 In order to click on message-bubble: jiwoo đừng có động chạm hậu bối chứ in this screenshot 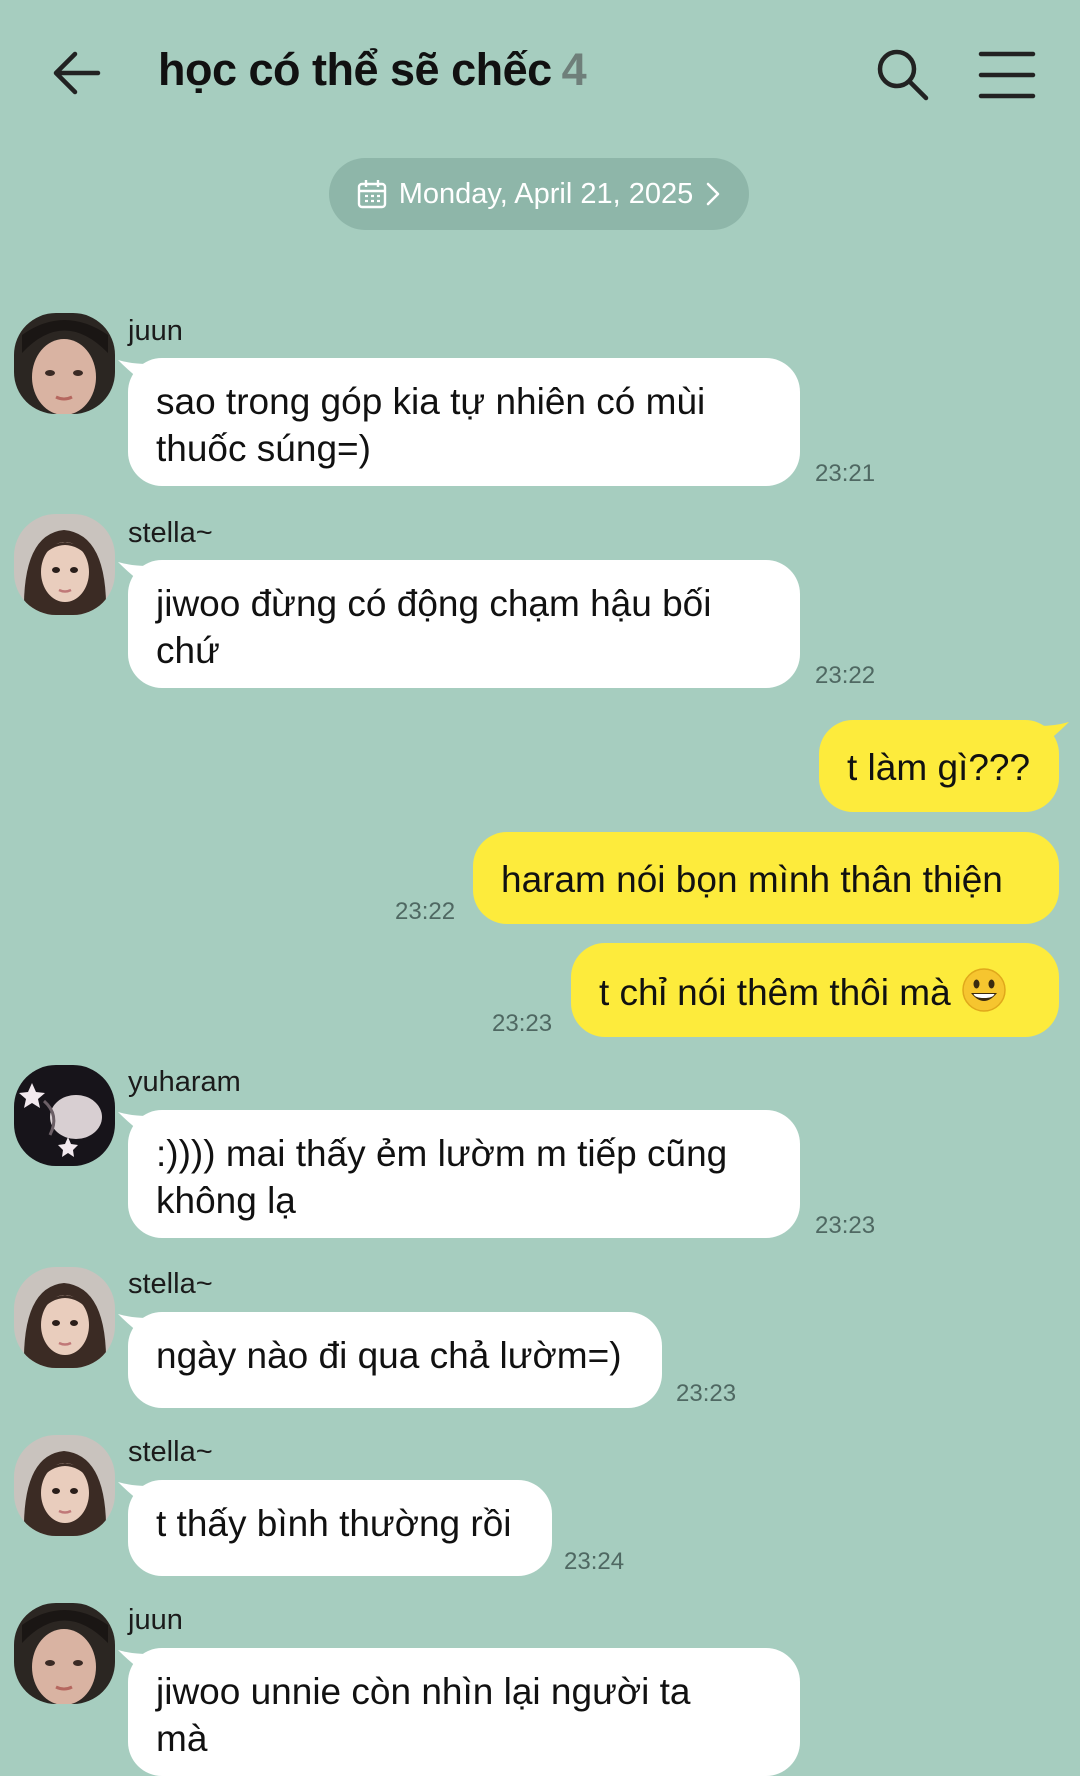, I will do `click(459, 624)`.